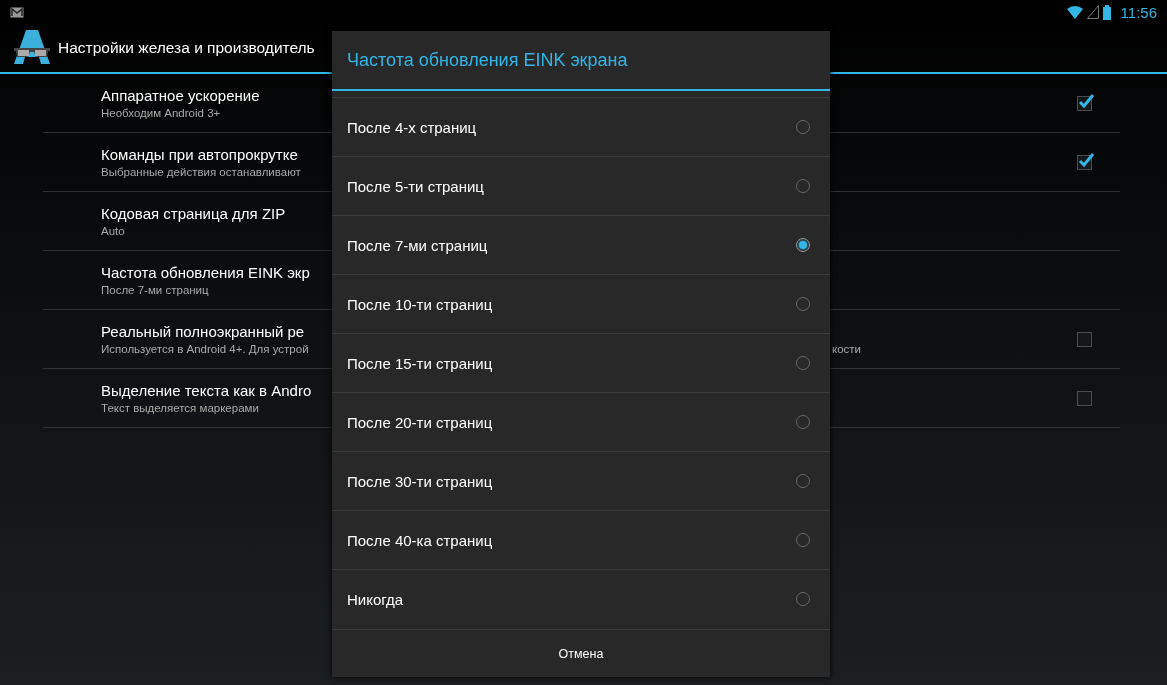  I want to click on radio-option: После 7-ми страниц, so click(581, 244).